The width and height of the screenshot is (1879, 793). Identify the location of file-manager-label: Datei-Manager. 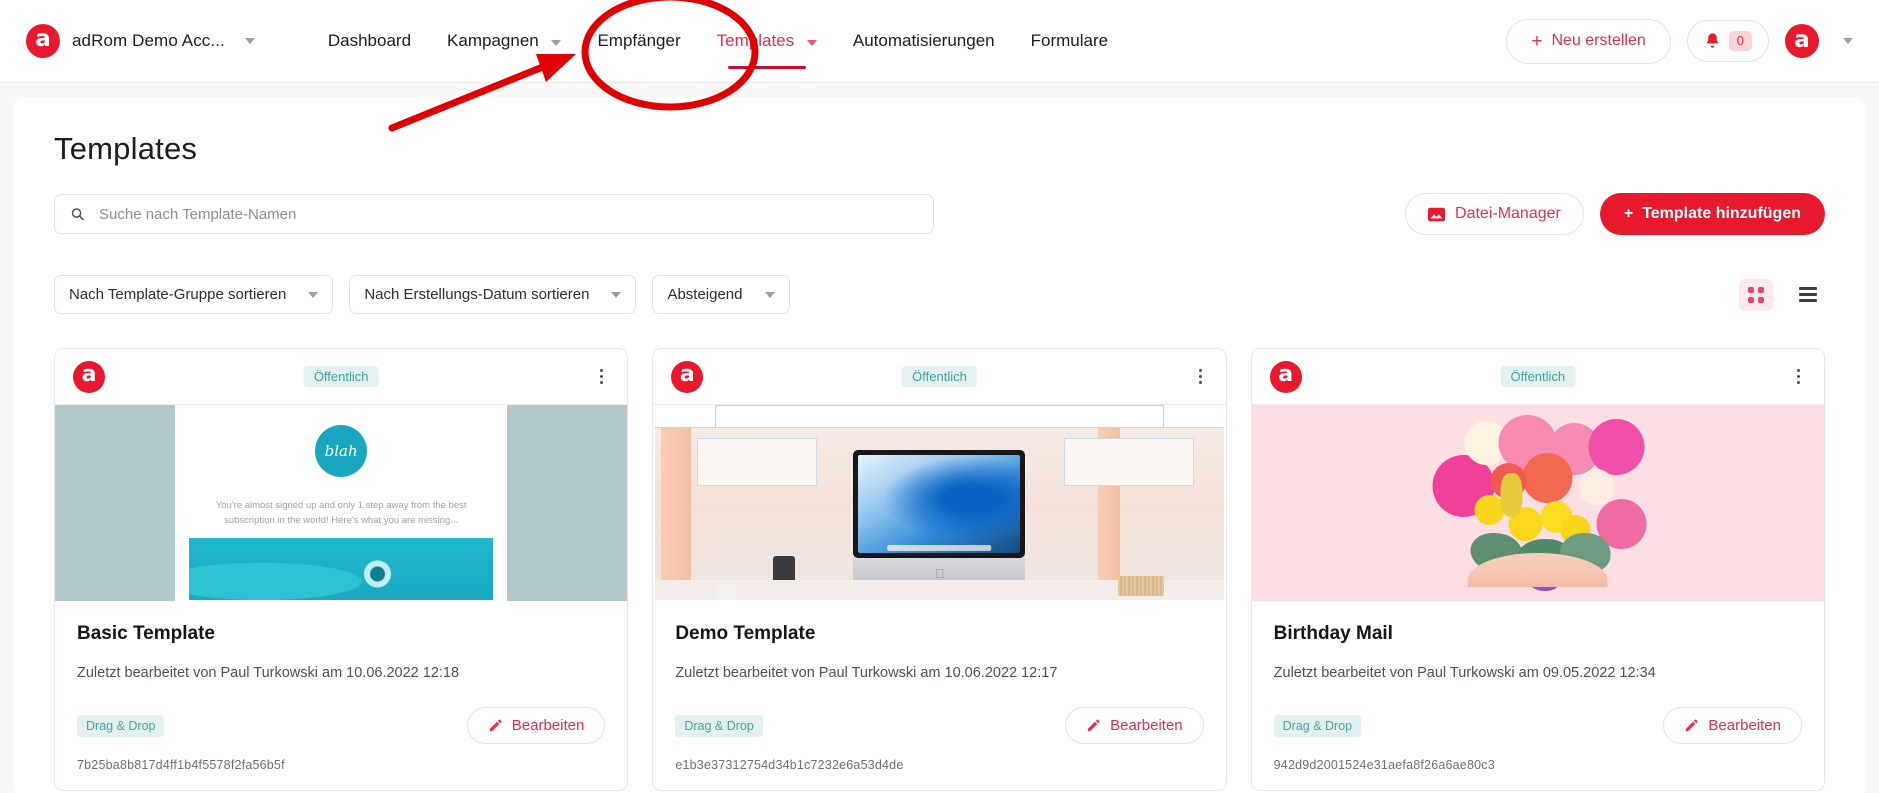
(1508, 213).